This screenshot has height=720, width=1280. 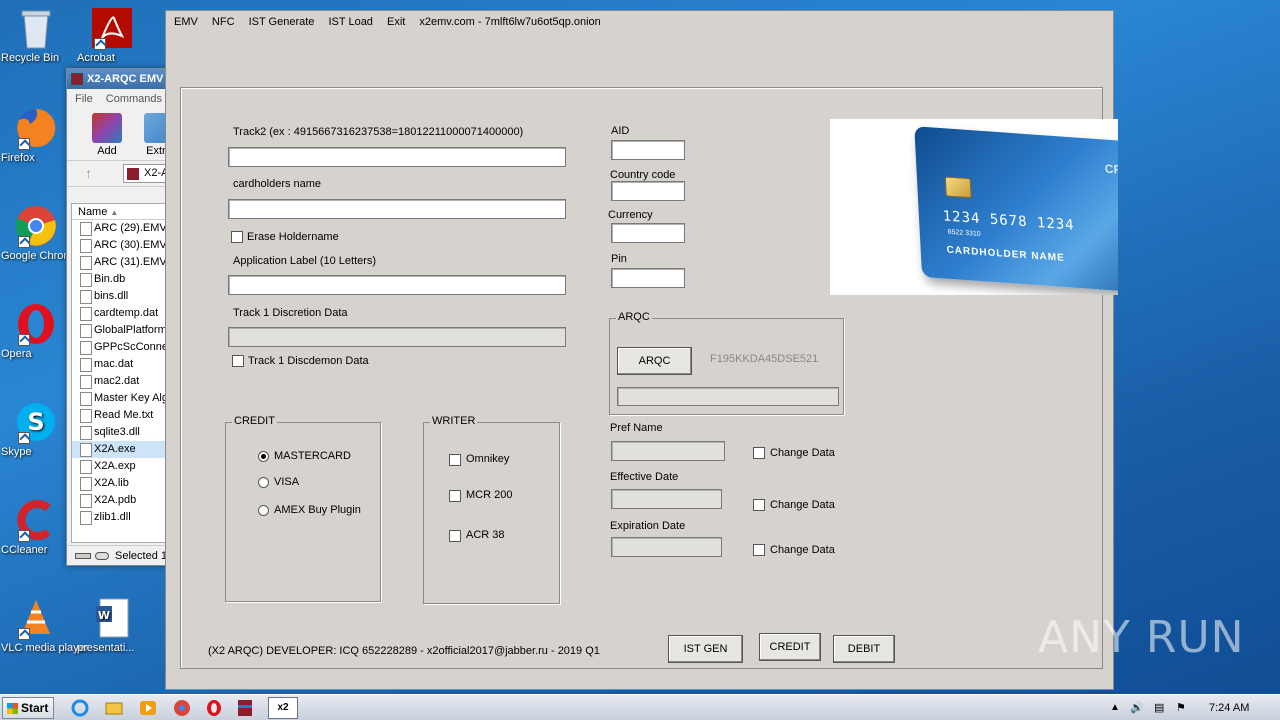 What do you see at coordinates (123, 296) in the screenshot?
I see `file-list-item: bins.dll` at bounding box center [123, 296].